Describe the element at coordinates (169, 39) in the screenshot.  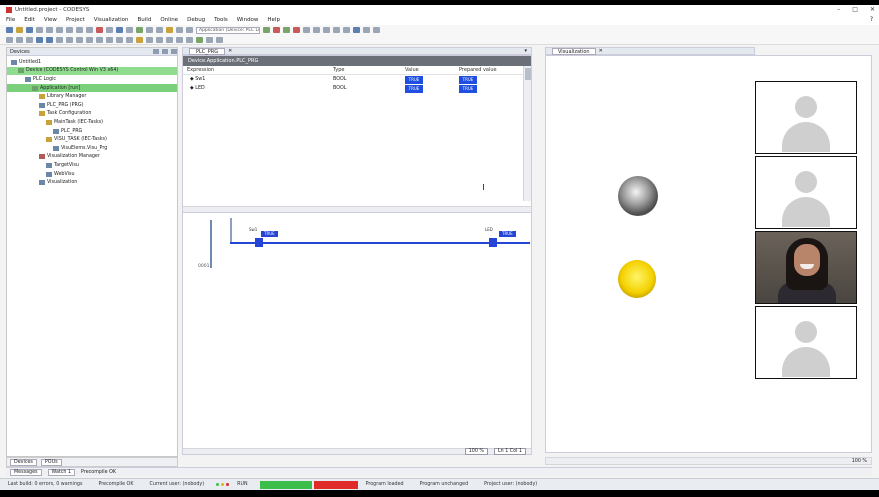
I see `negate-icon` at that location.